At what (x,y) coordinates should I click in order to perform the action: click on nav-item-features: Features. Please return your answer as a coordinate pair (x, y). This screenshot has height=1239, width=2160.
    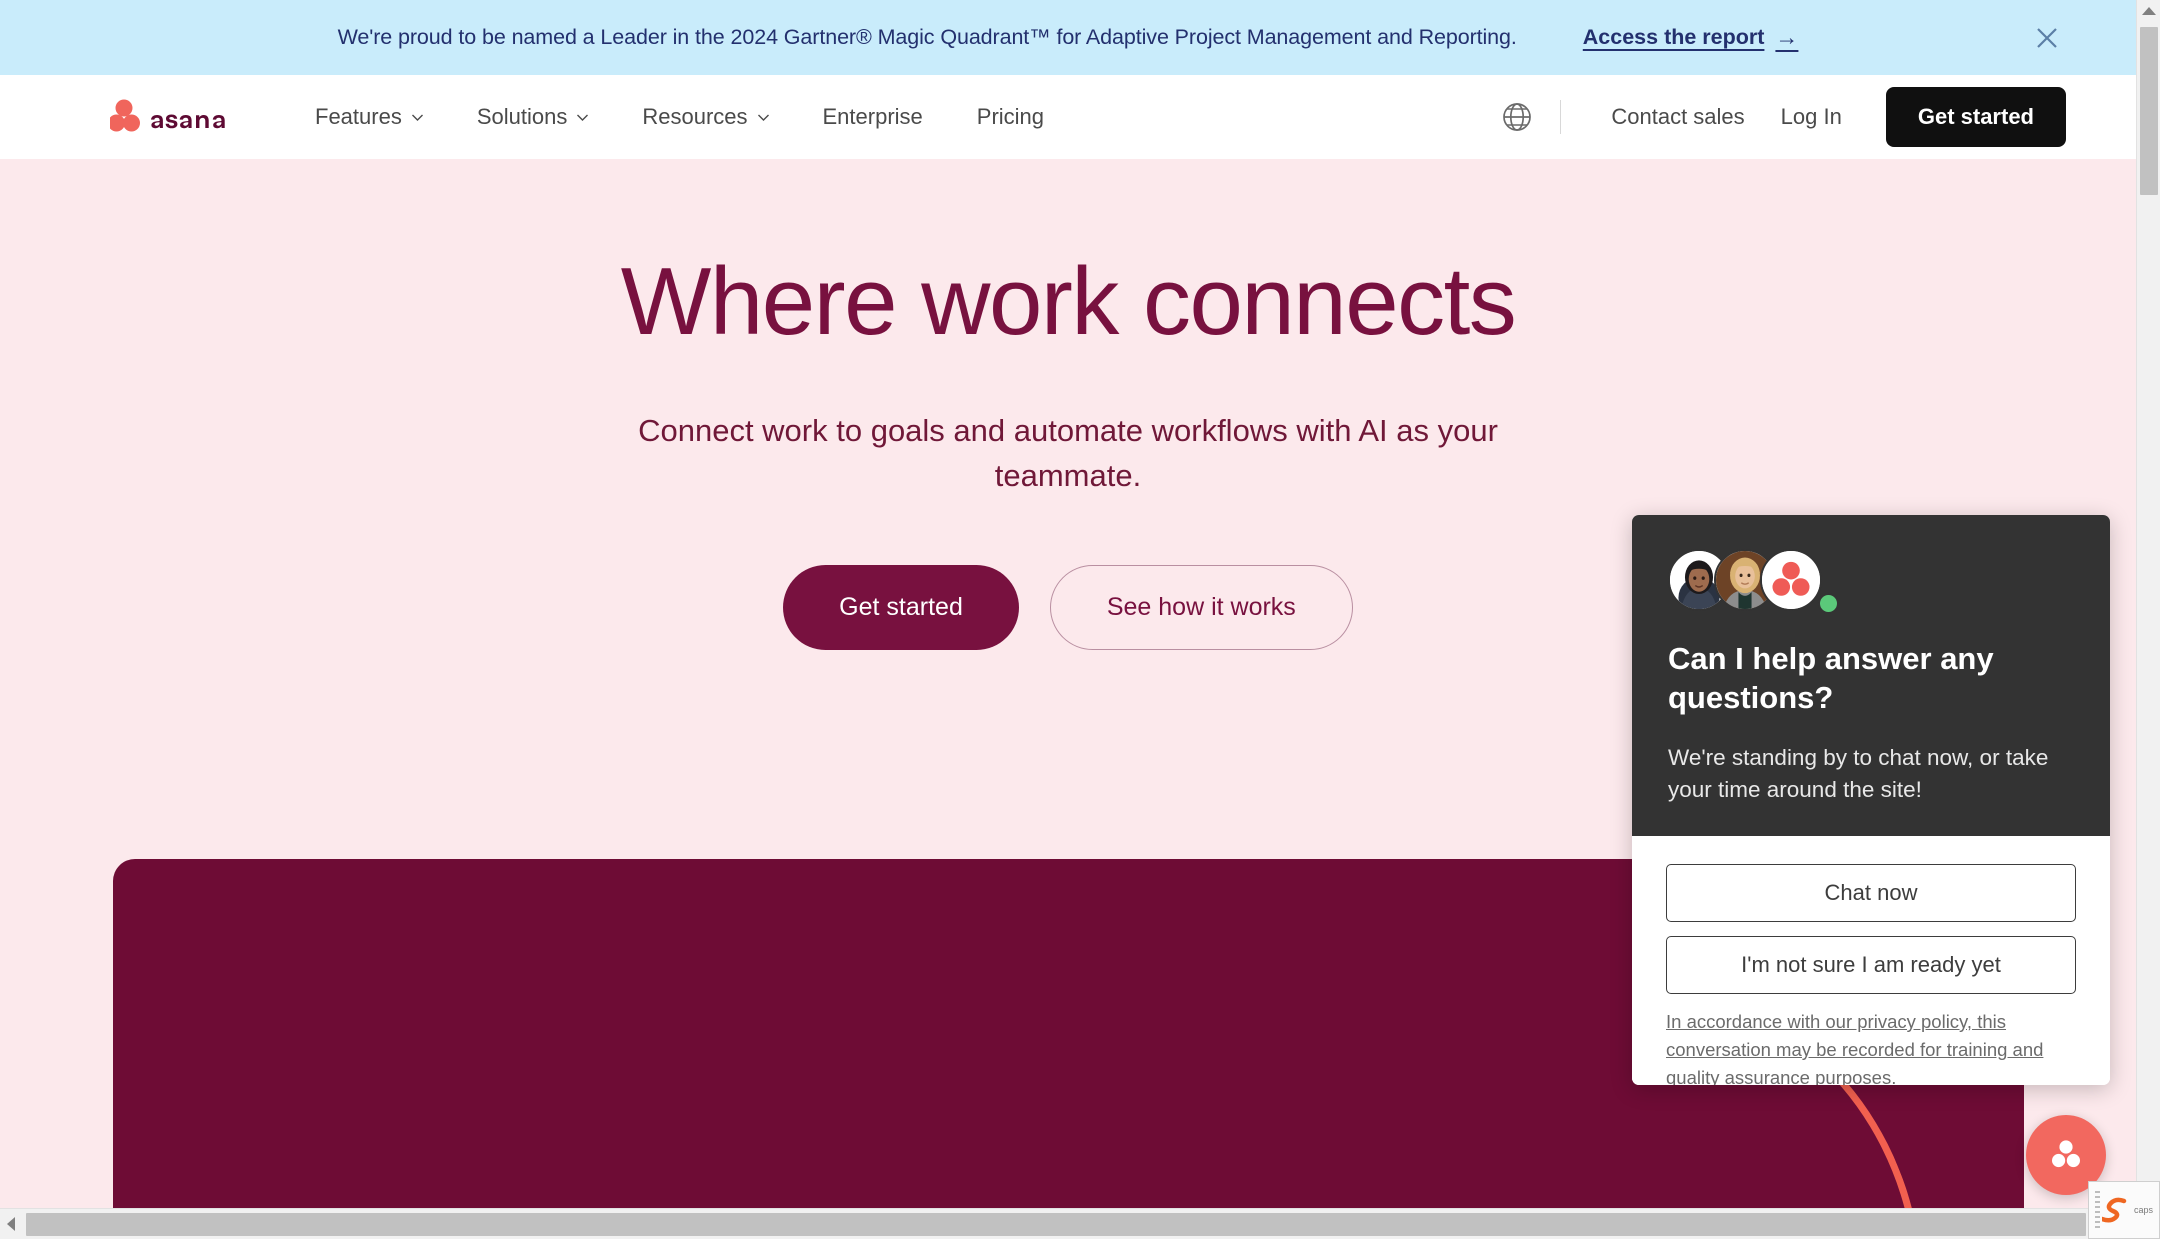
    Looking at the image, I should click on (369, 117).